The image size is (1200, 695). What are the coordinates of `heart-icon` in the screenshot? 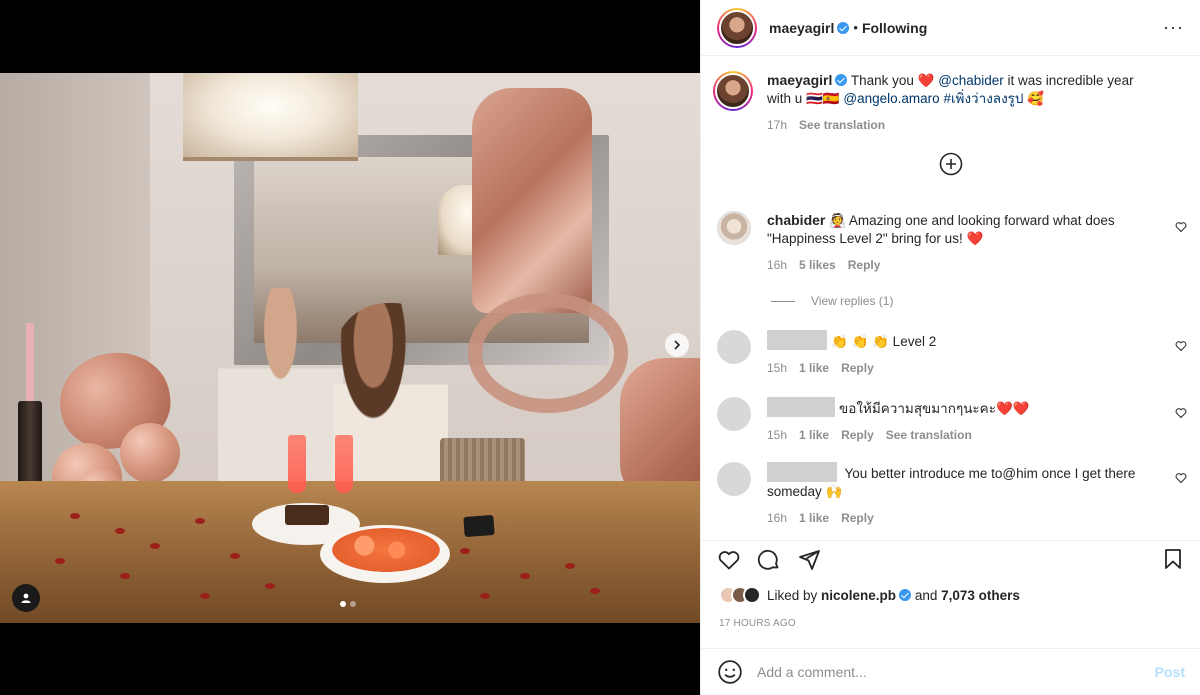 It's located at (729, 559).